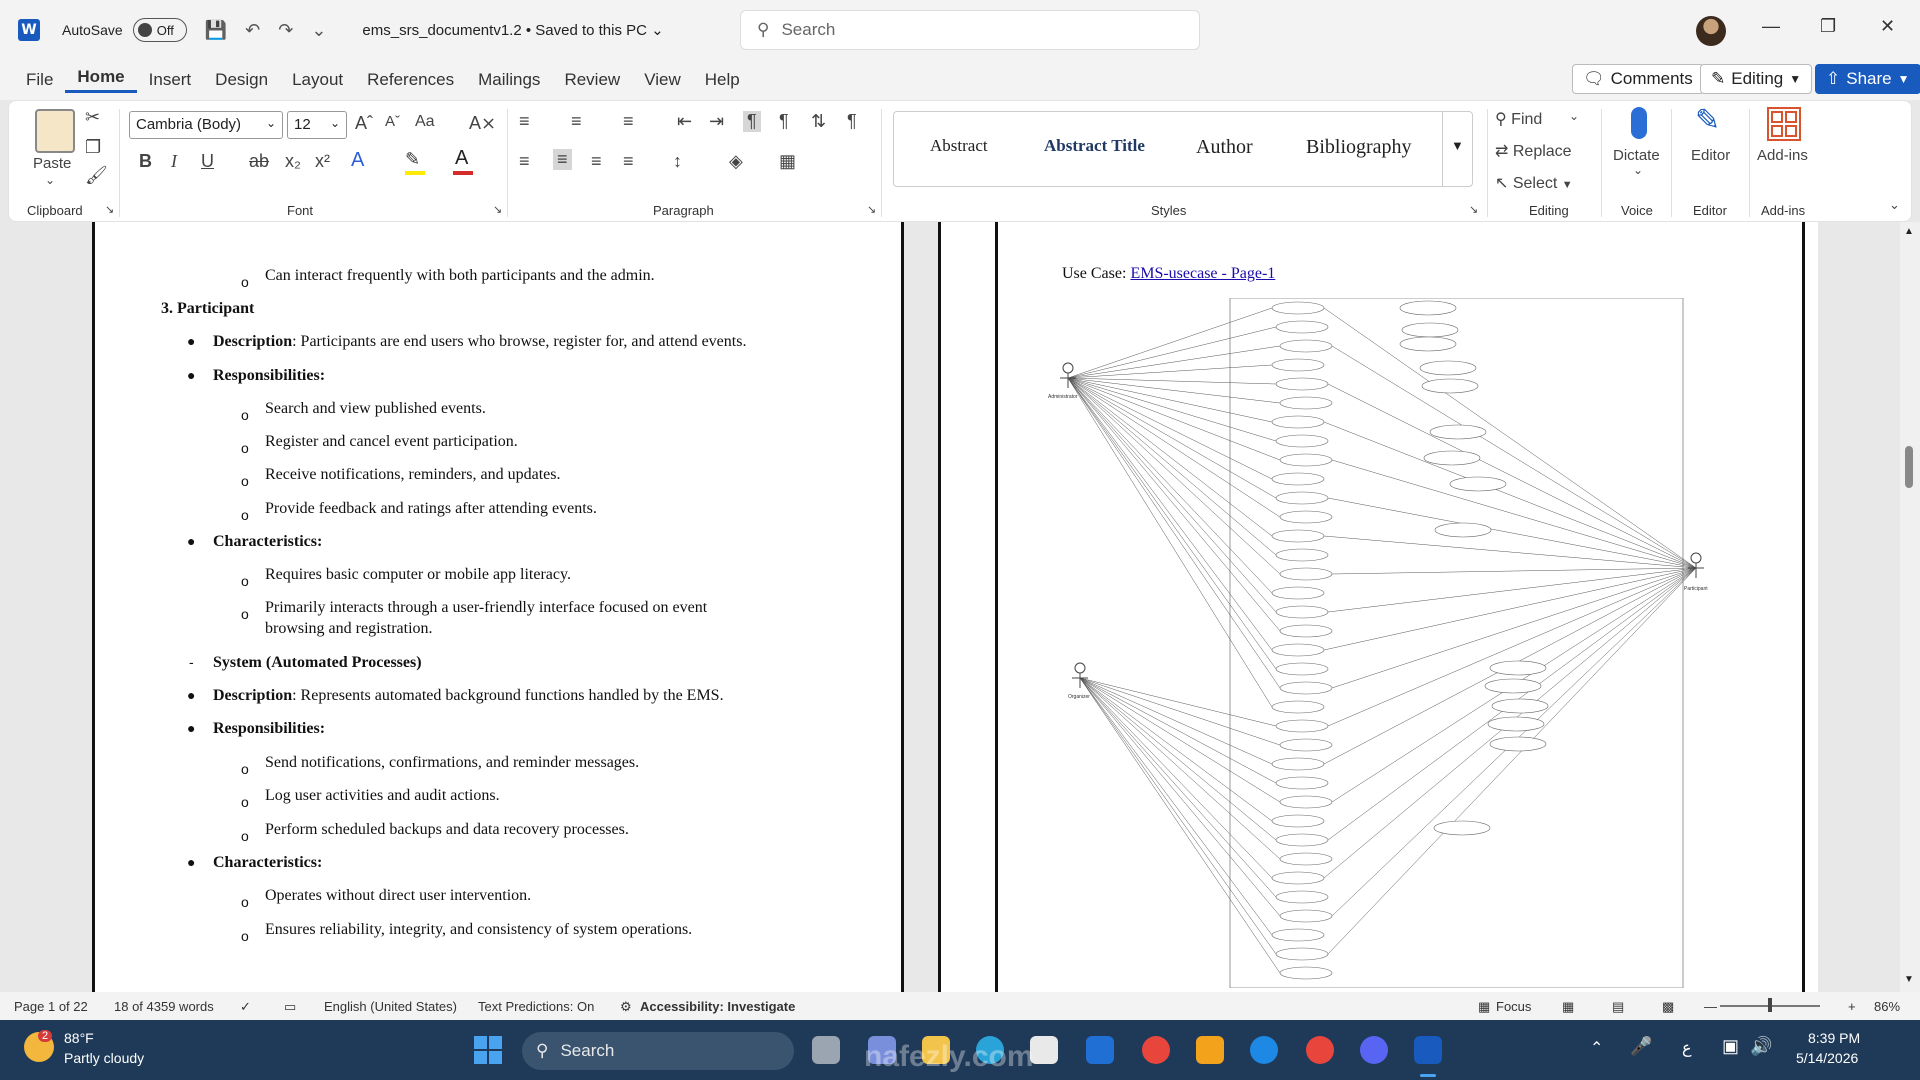  Describe the element at coordinates (101, 80) in the screenshot. I see `tab-home: Home` at that location.